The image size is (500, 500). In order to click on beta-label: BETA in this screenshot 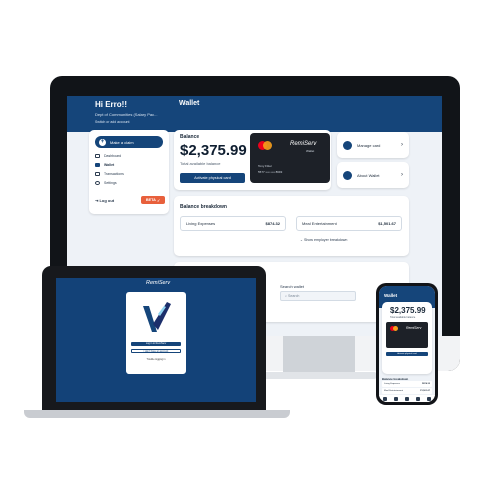, I will do `click(150, 200)`.